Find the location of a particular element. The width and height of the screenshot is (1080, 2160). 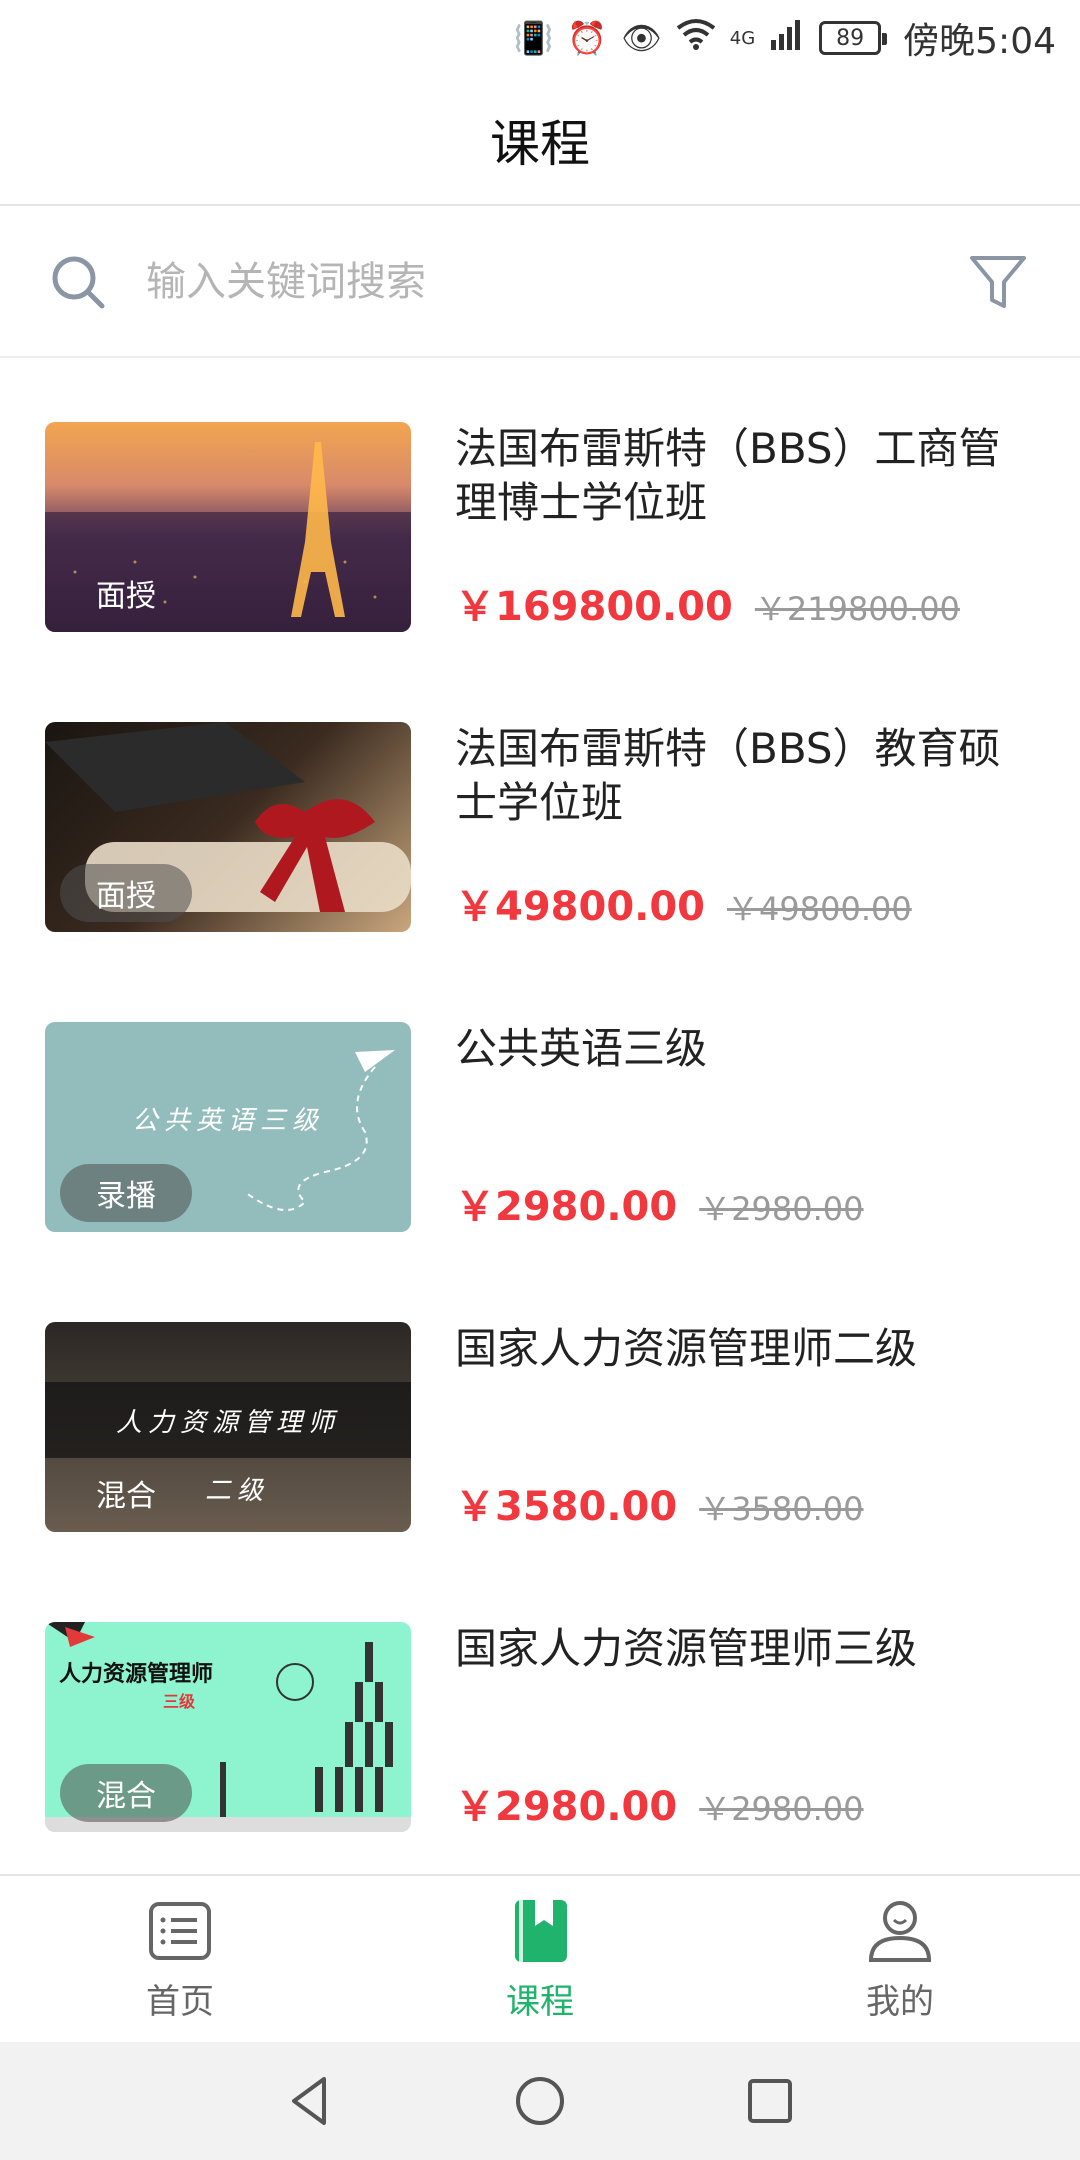

battery-icon: 89 is located at coordinates (853, 38).